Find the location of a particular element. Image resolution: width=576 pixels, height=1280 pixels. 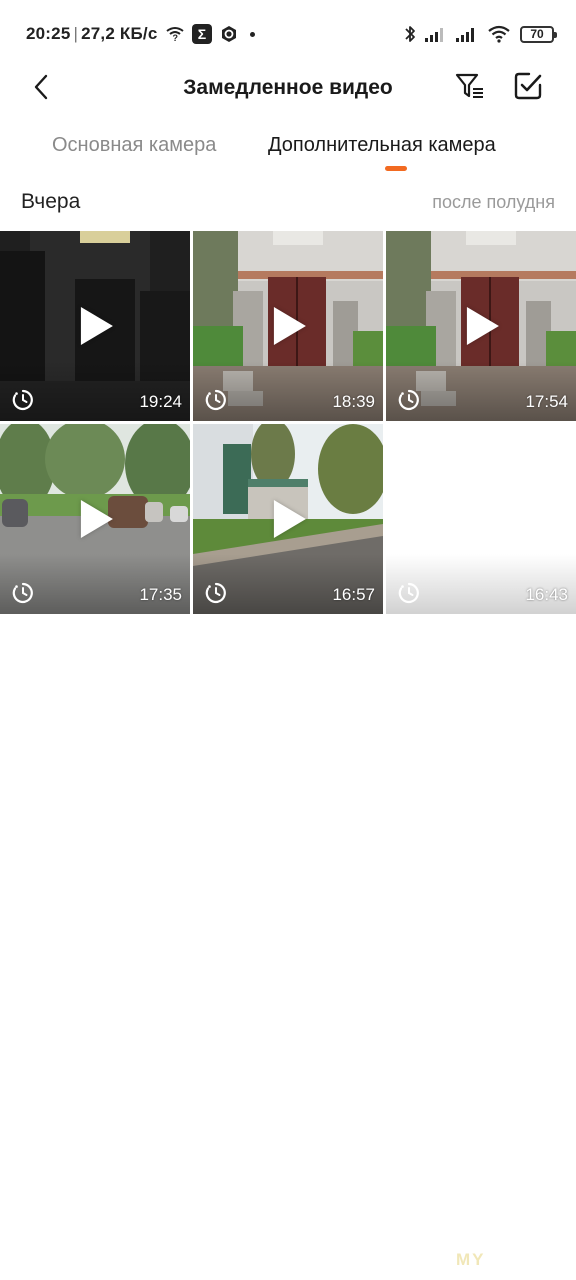

status-time-speed: 20:25 | 27,2 КБ/с is located at coordinates (92, 34).